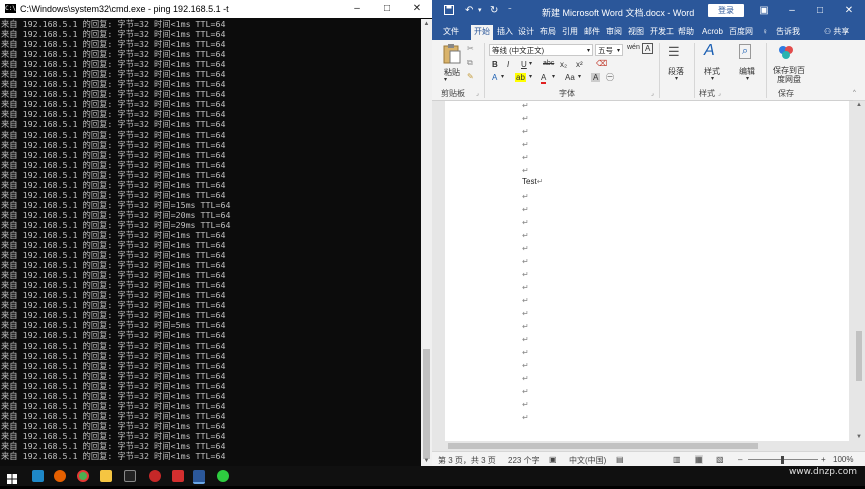  Describe the element at coordinates (720, 459) in the screenshot. I see `web-layout-icon: ▧` at that location.